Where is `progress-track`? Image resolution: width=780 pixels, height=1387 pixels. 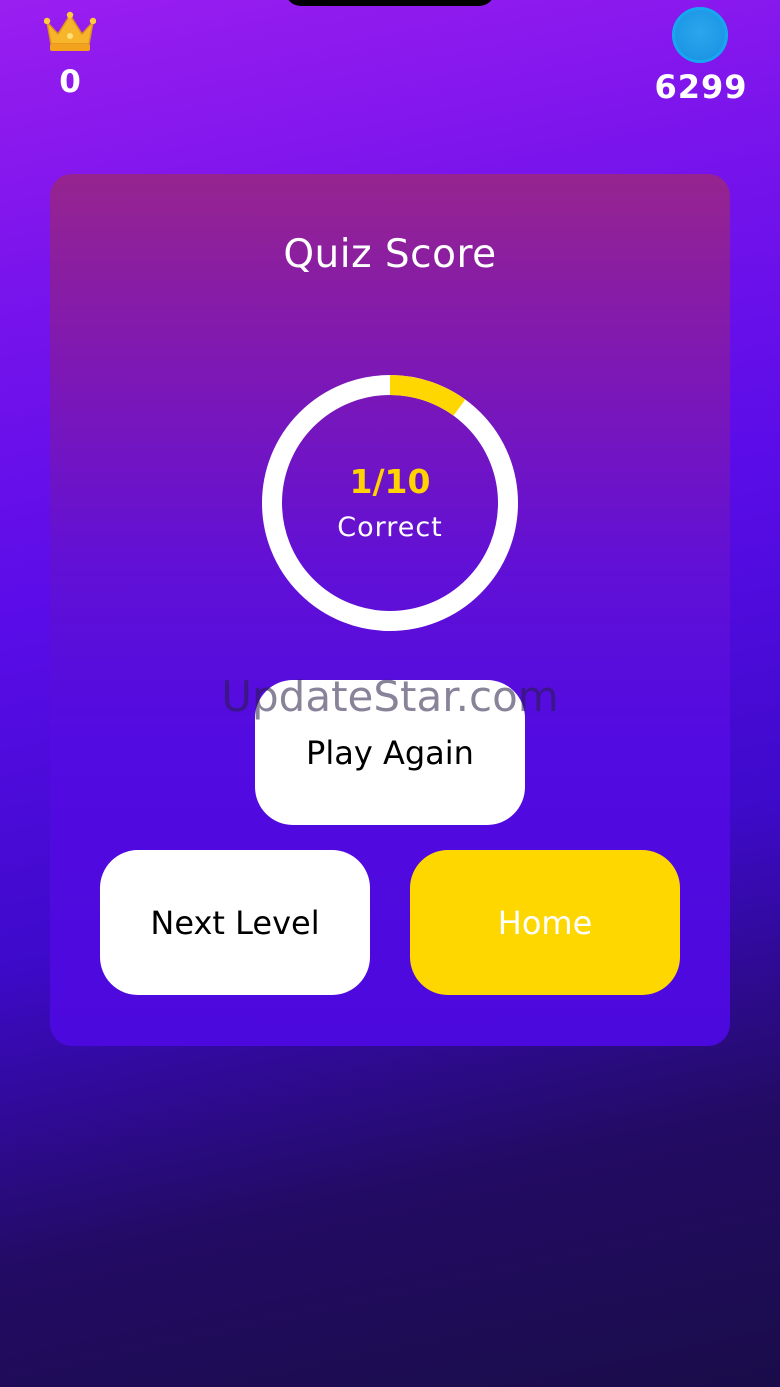
progress-track is located at coordinates (390, 503).